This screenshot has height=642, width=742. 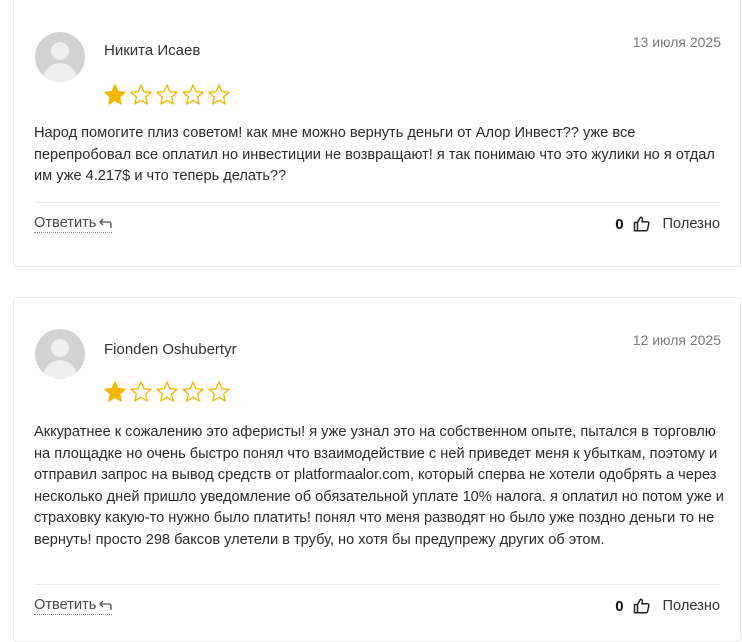 I want to click on review-author: Никита Исаев, so click(x=152, y=50).